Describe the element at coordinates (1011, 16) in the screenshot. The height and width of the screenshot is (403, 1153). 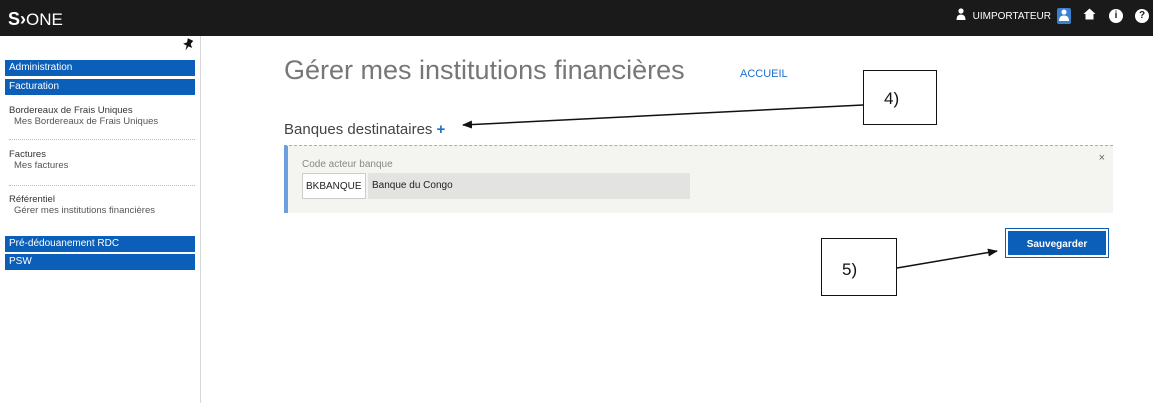
I see `username: UIMPORTATEUR` at that location.